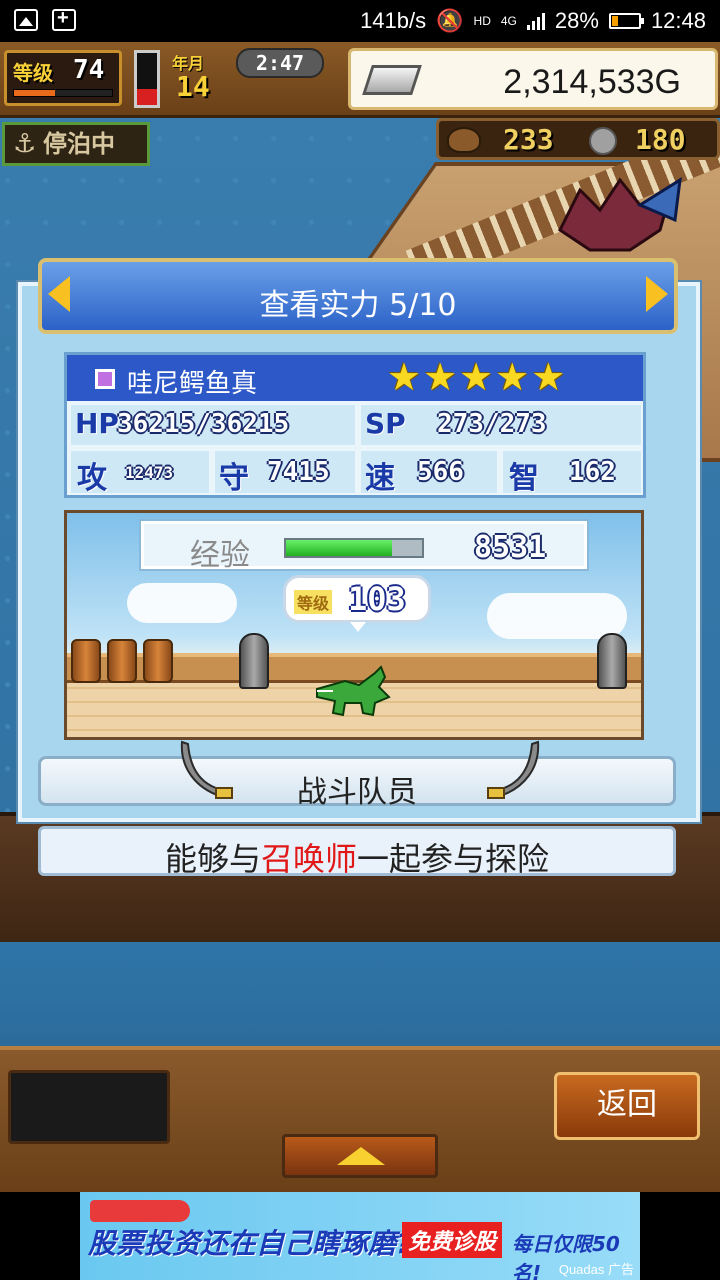  What do you see at coordinates (508, 21) in the screenshot?
I see `network-type: 4G` at bounding box center [508, 21].